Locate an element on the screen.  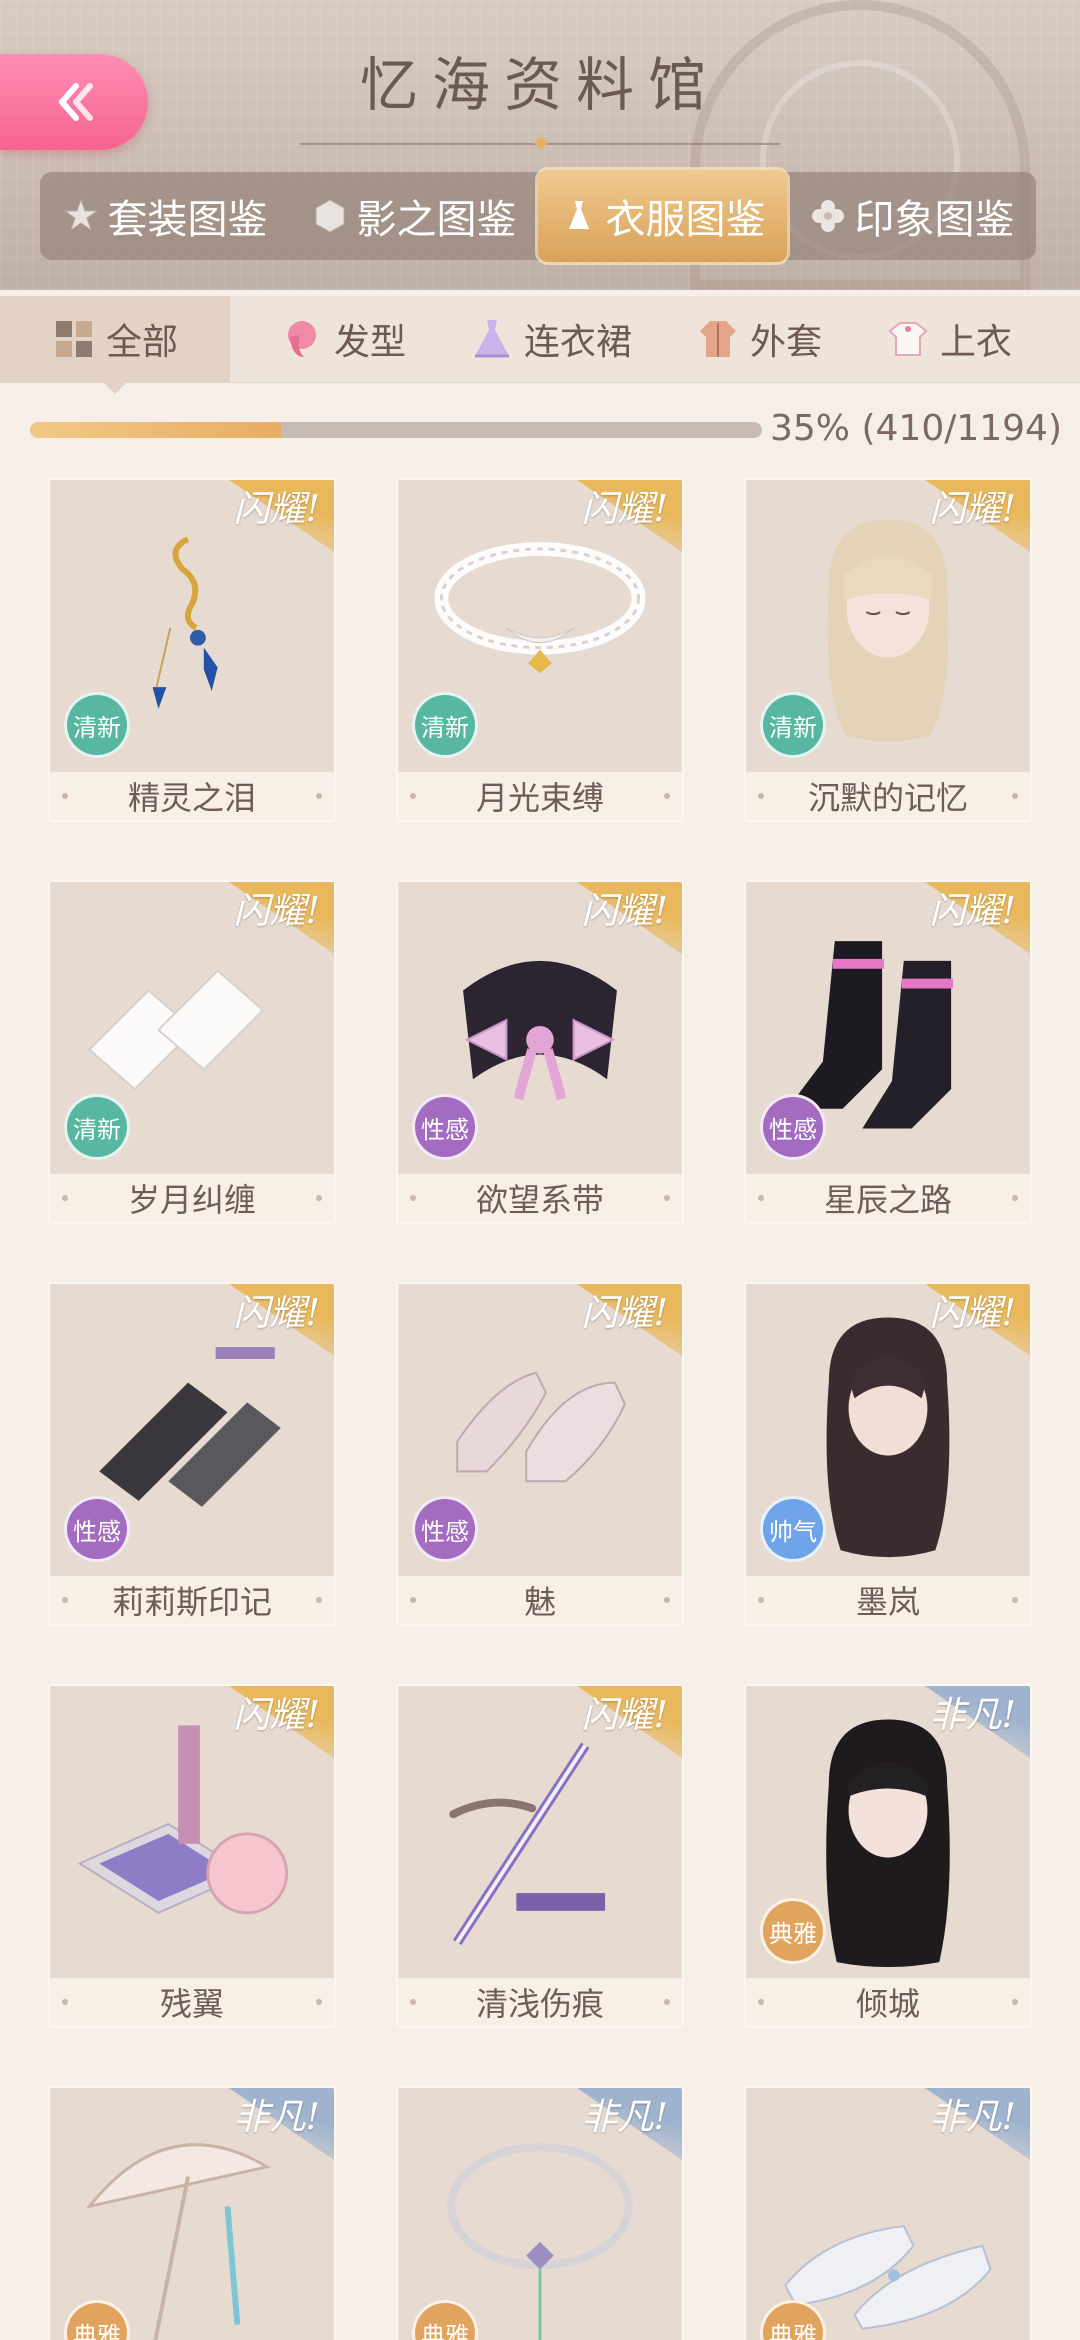
item-card: 闪耀! 性感欲望系带 is located at coordinates (540, 1052).